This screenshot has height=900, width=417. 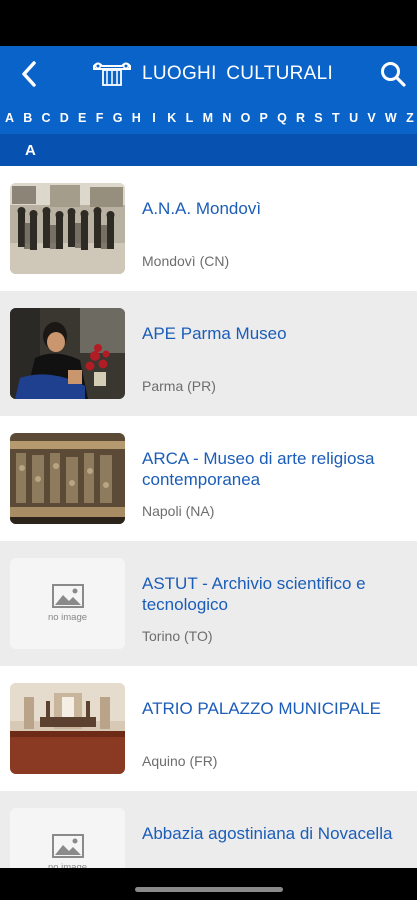 I want to click on item-text: Abbazia agostiniana di Novacella, so click(x=274, y=833).